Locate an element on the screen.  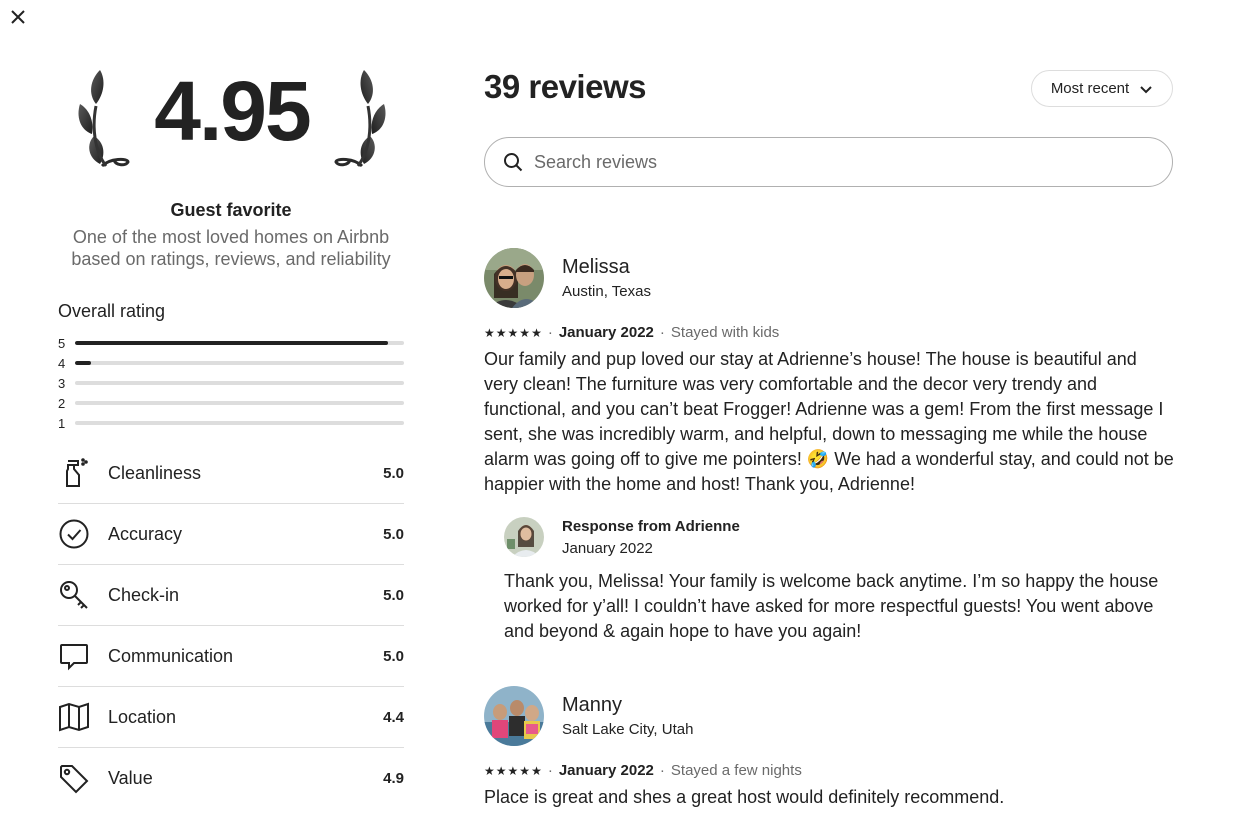
check-circle-icon is located at coordinates (74, 534).